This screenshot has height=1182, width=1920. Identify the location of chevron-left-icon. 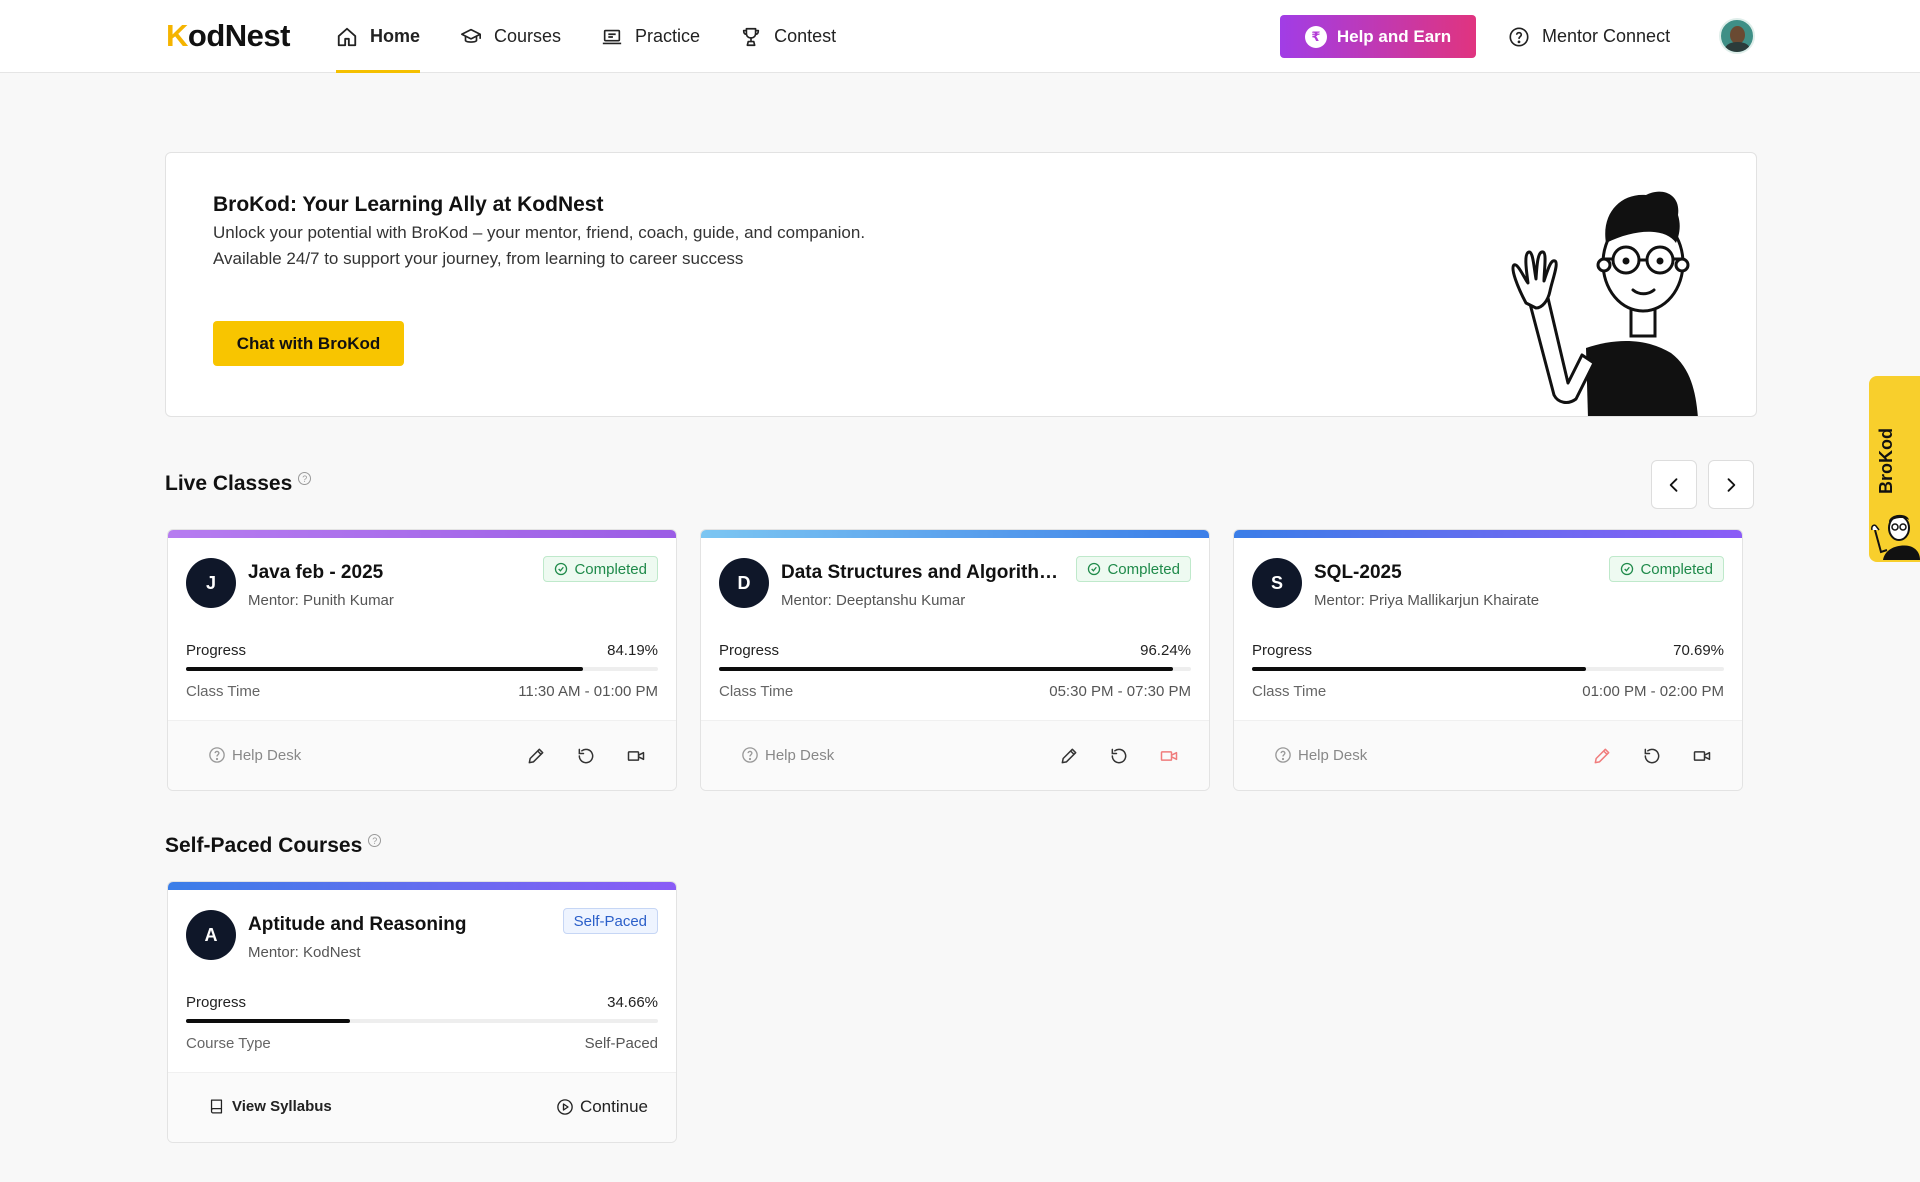
(1673, 484).